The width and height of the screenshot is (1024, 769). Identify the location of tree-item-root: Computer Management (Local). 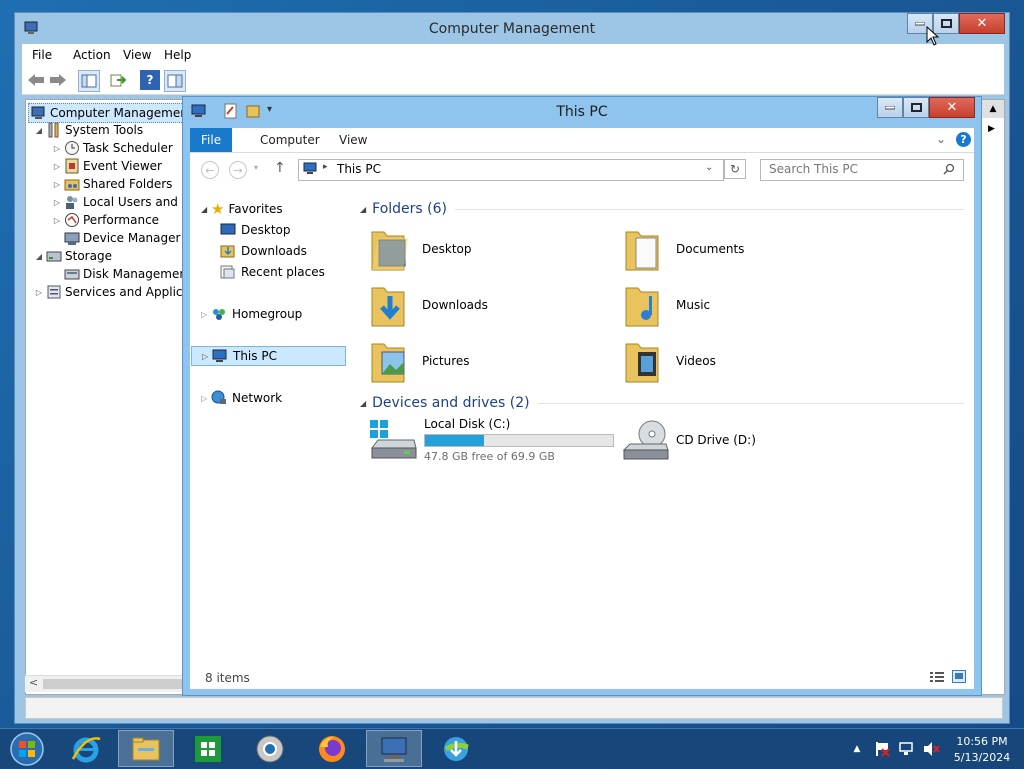
(107, 113).